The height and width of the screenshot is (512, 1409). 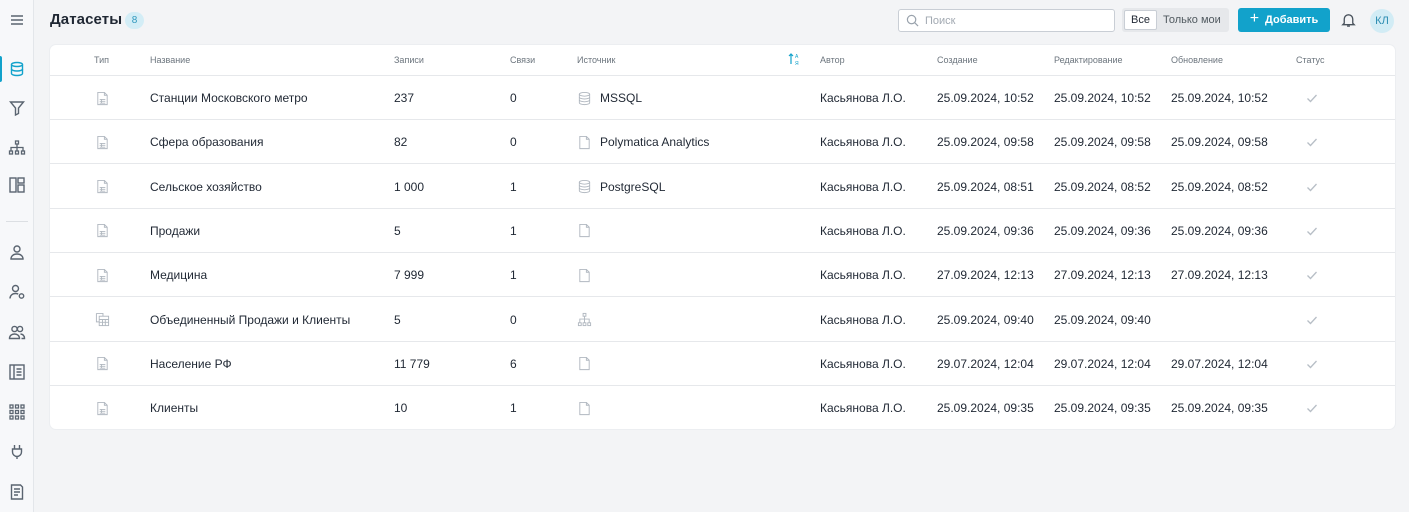 What do you see at coordinates (522, 60) in the screenshot?
I see `col-links: Связи` at bounding box center [522, 60].